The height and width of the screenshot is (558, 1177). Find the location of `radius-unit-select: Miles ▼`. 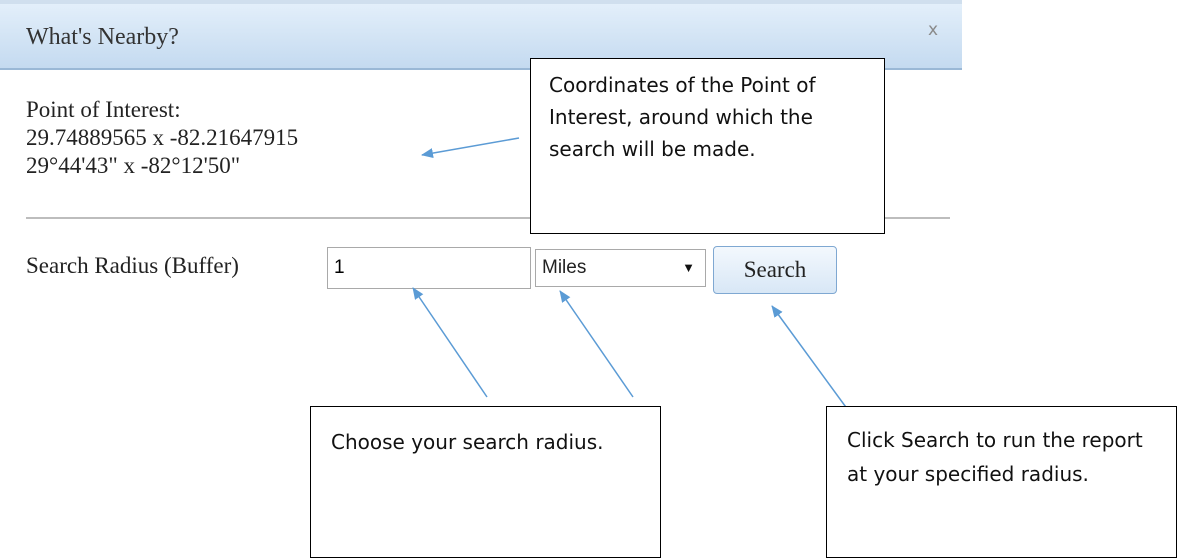

radius-unit-select: Miles ▼ is located at coordinates (620, 268).